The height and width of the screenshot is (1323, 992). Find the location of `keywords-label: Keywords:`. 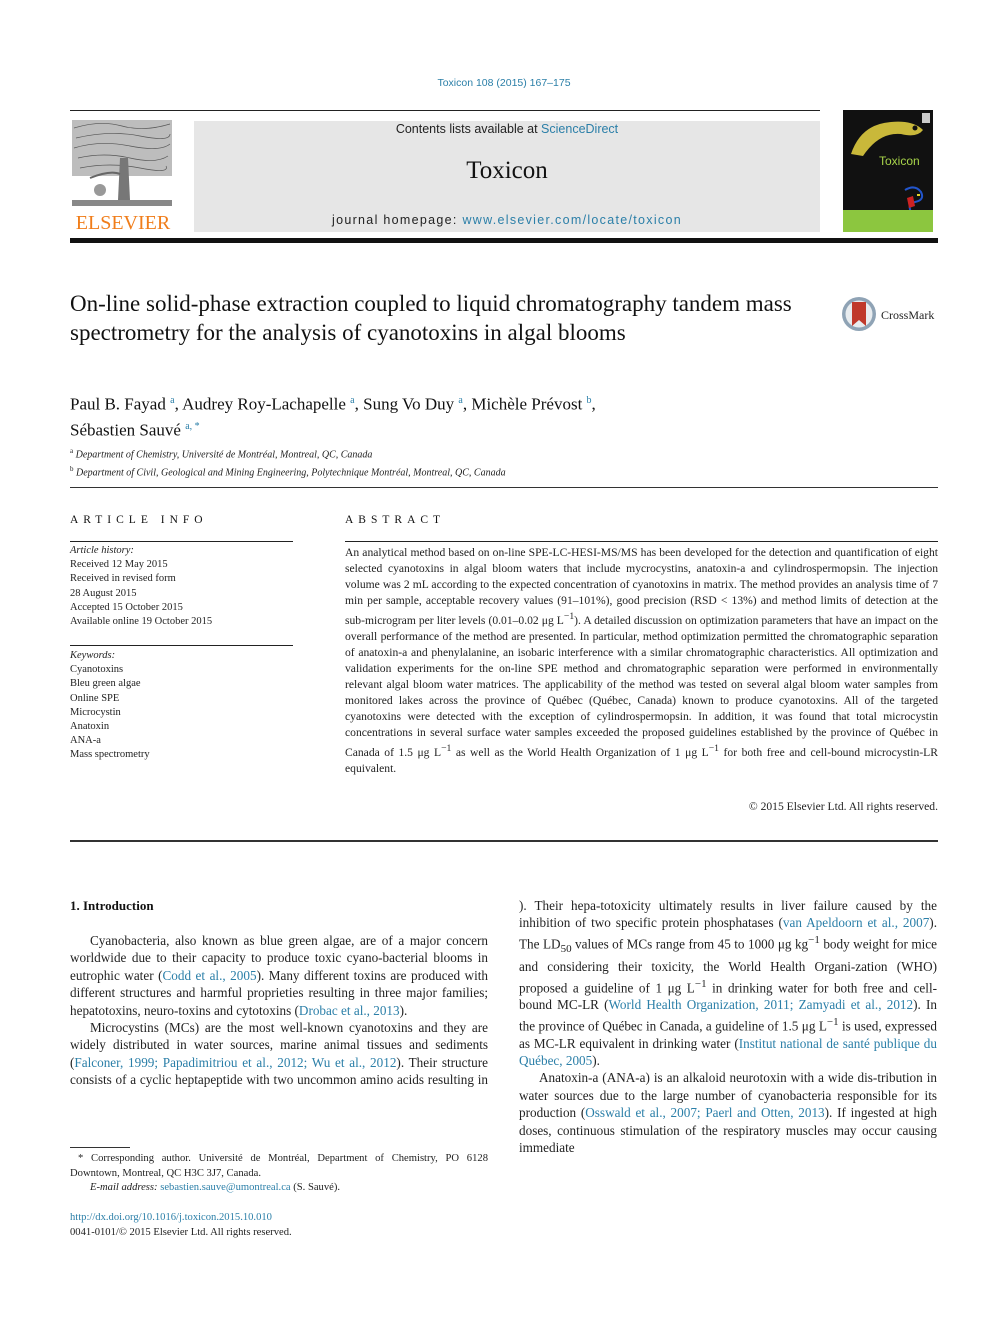

keywords-label: Keywords: is located at coordinates (93, 655).